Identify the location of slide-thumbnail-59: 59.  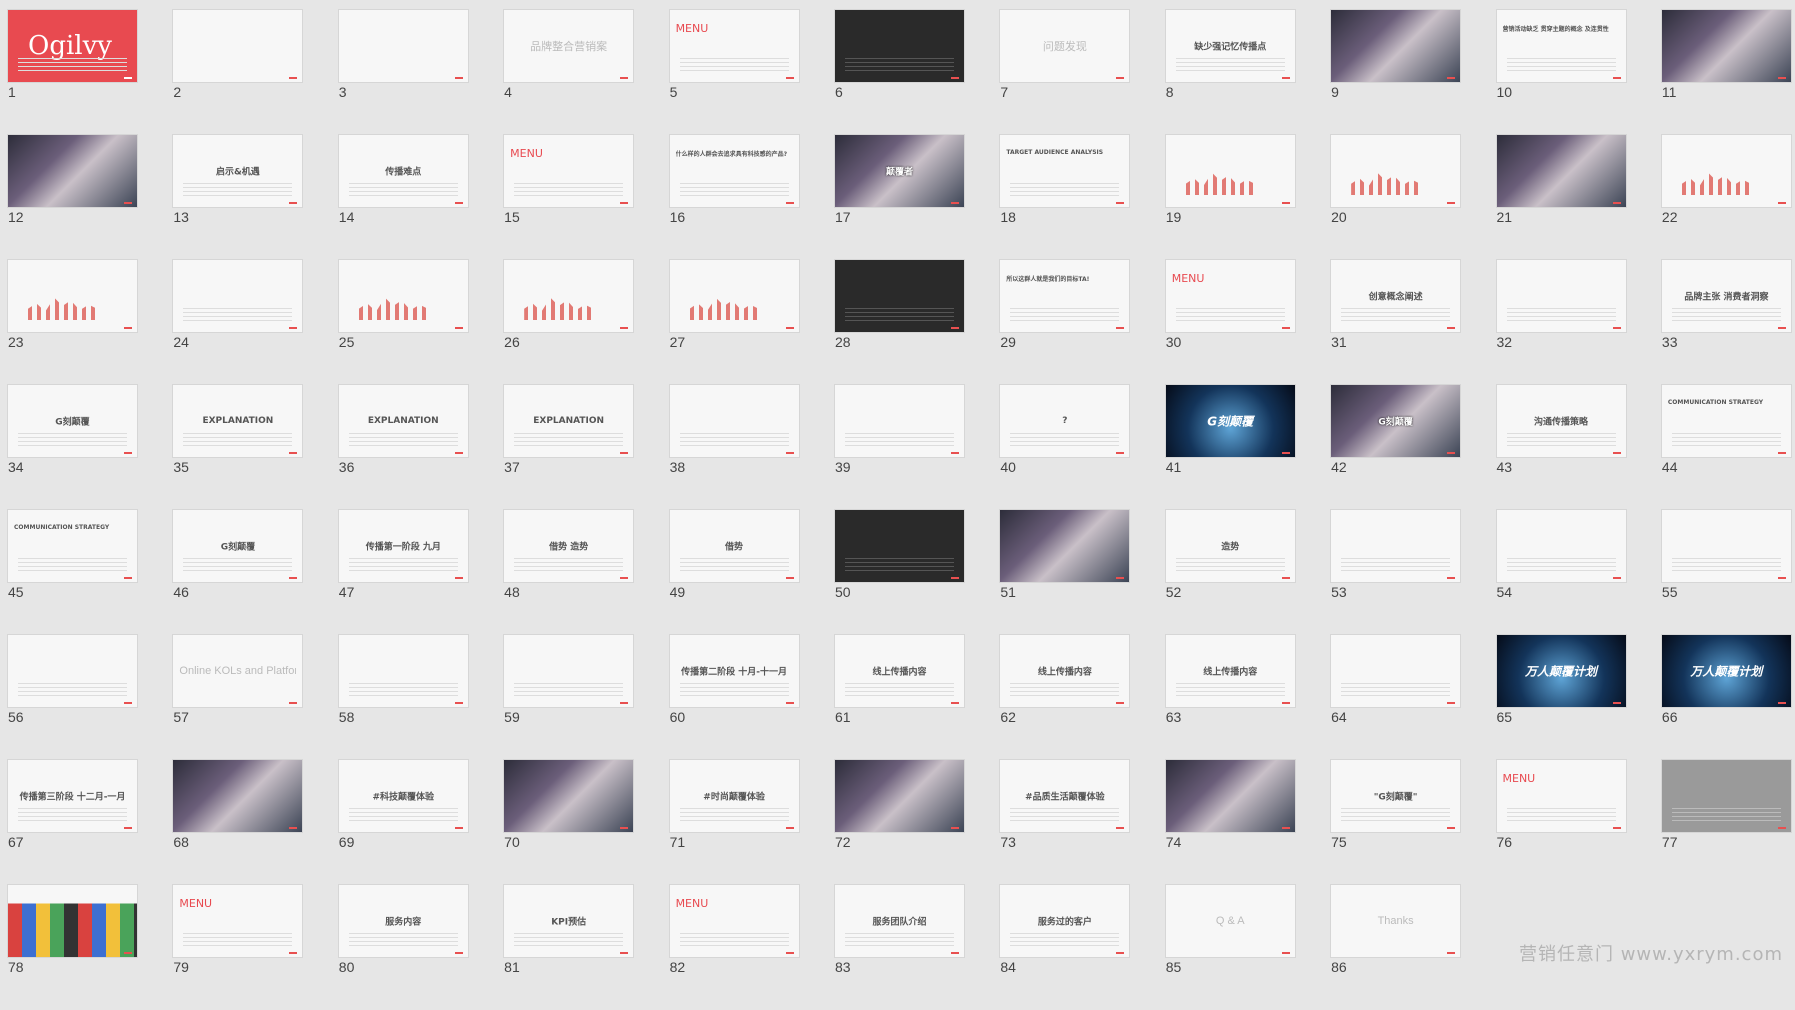
(569, 697).